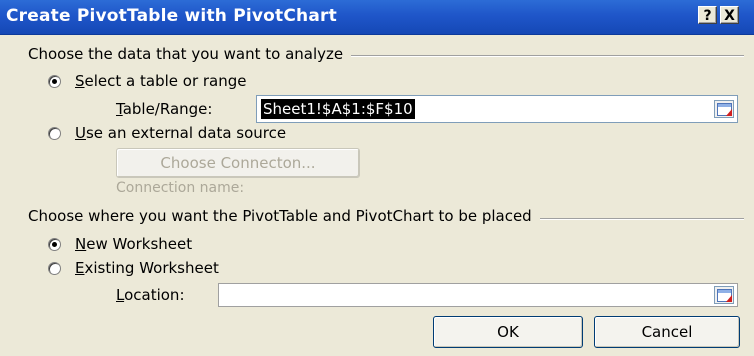 Image resolution: width=754 pixels, height=356 pixels. What do you see at coordinates (164, 109) in the screenshot?
I see `table-range-label: Table/Range:` at bounding box center [164, 109].